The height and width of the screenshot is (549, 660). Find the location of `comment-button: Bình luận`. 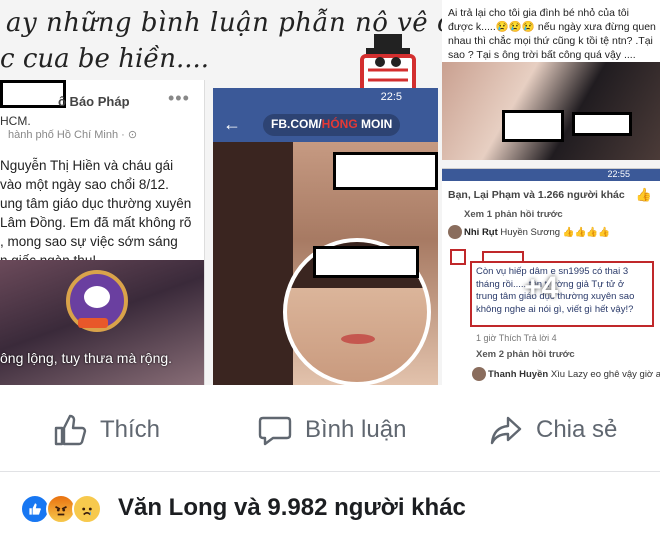

comment-button: Bình luận is located at coordinates (331, 430).